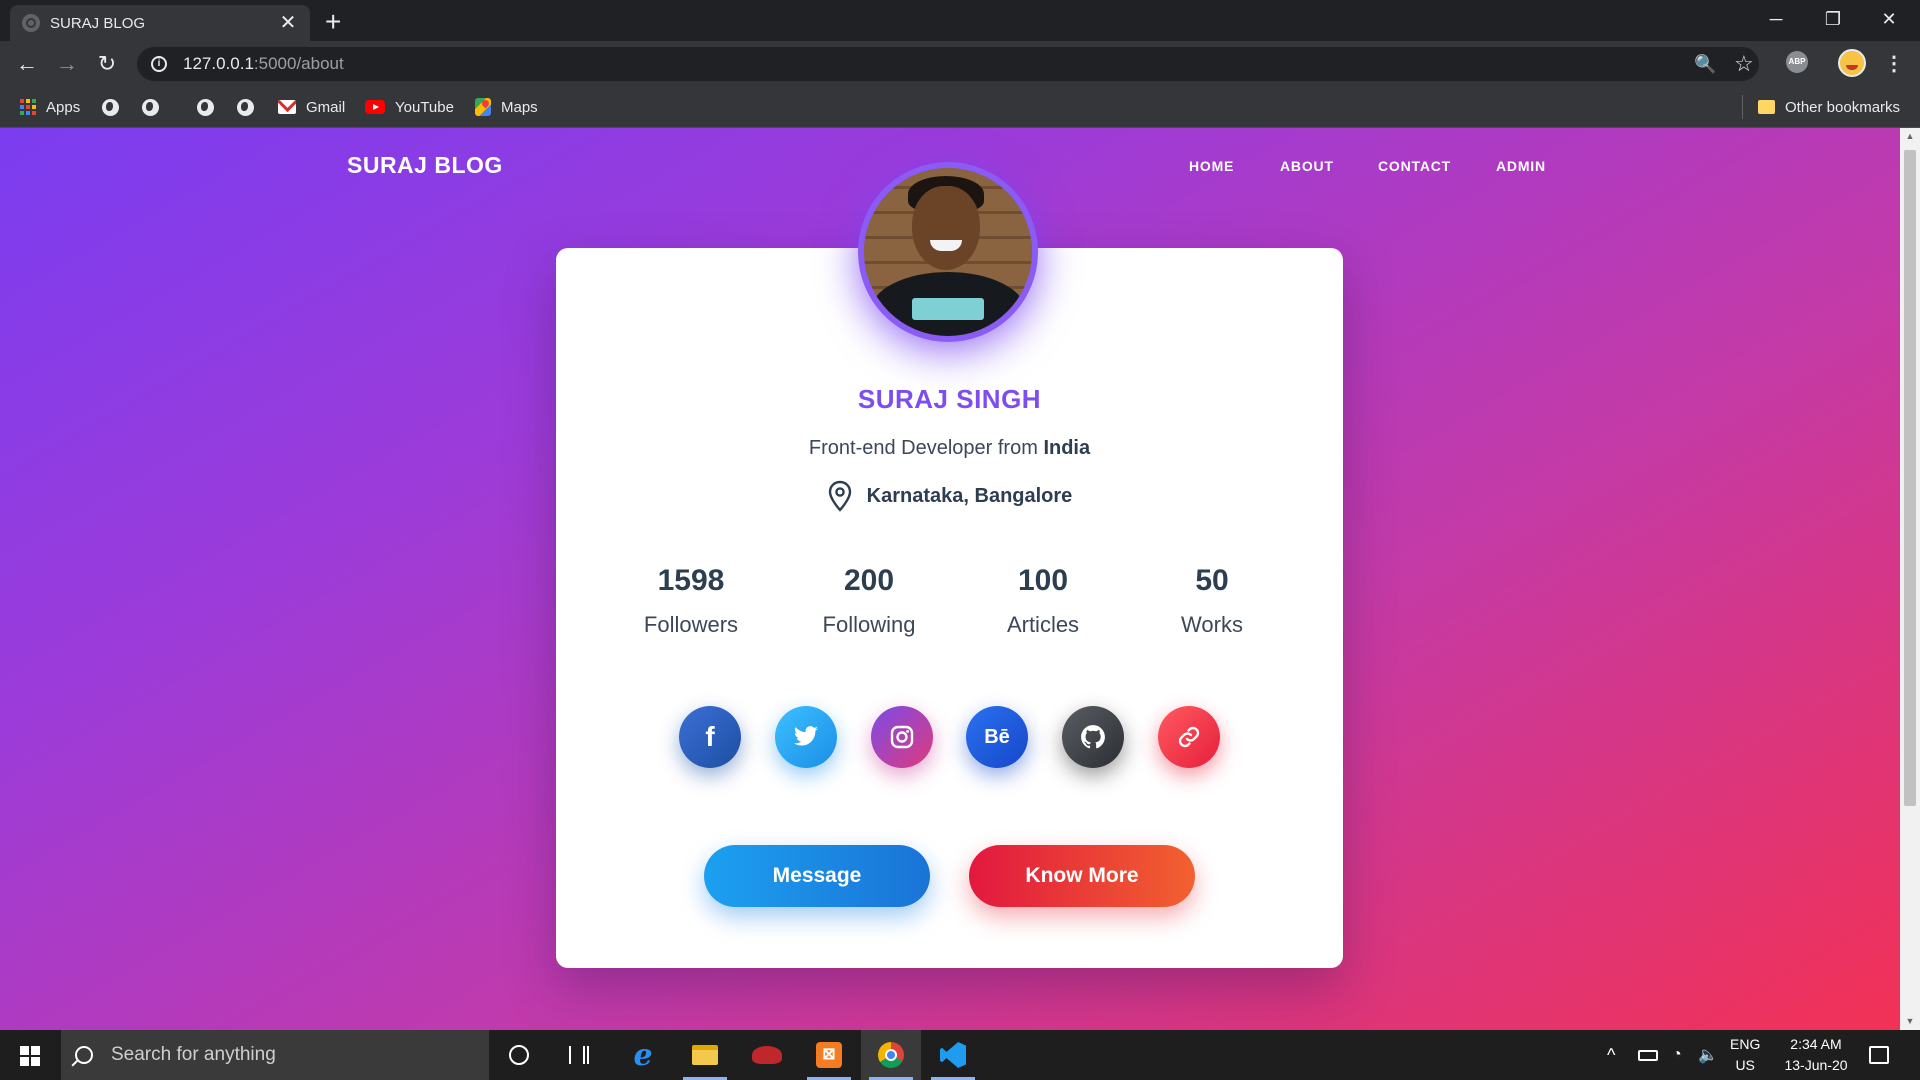 The image size is (1920, 1080). Describe the element at coordinates (1043, 624) in the screenshot. I see `stat-label: Articles` at that location.